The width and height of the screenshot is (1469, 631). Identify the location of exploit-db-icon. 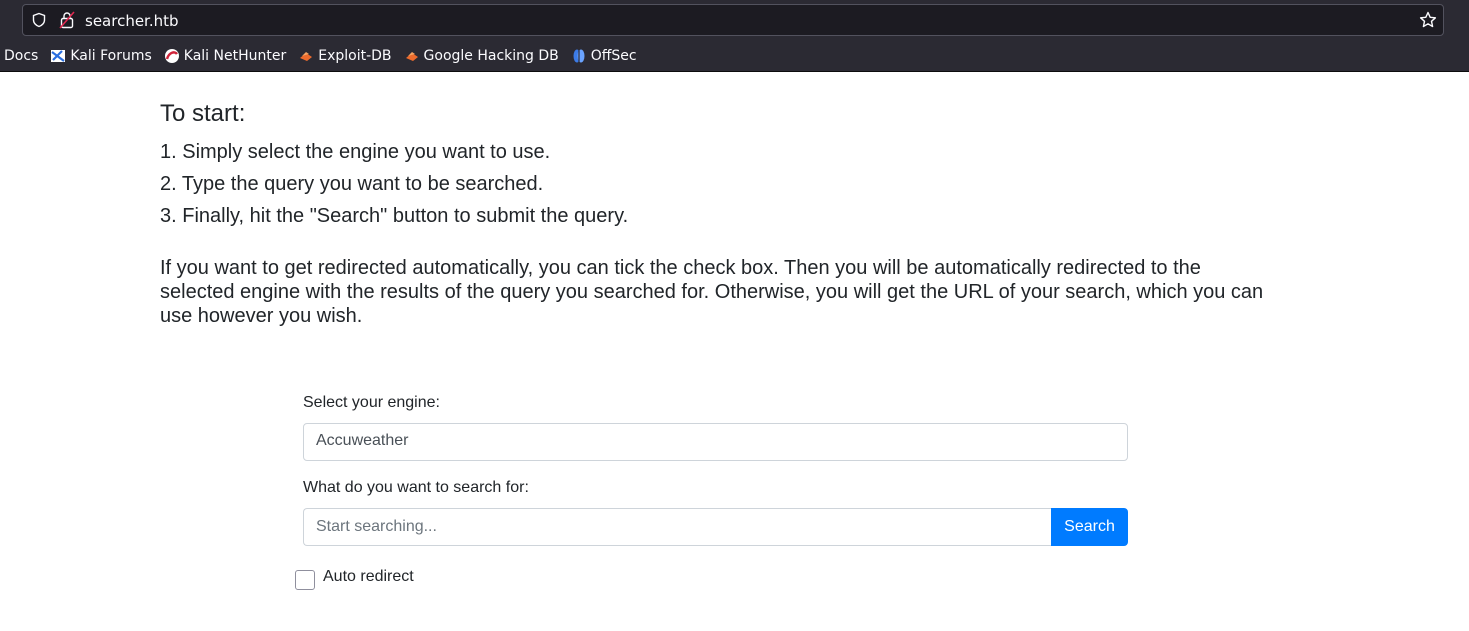
(306, 56).